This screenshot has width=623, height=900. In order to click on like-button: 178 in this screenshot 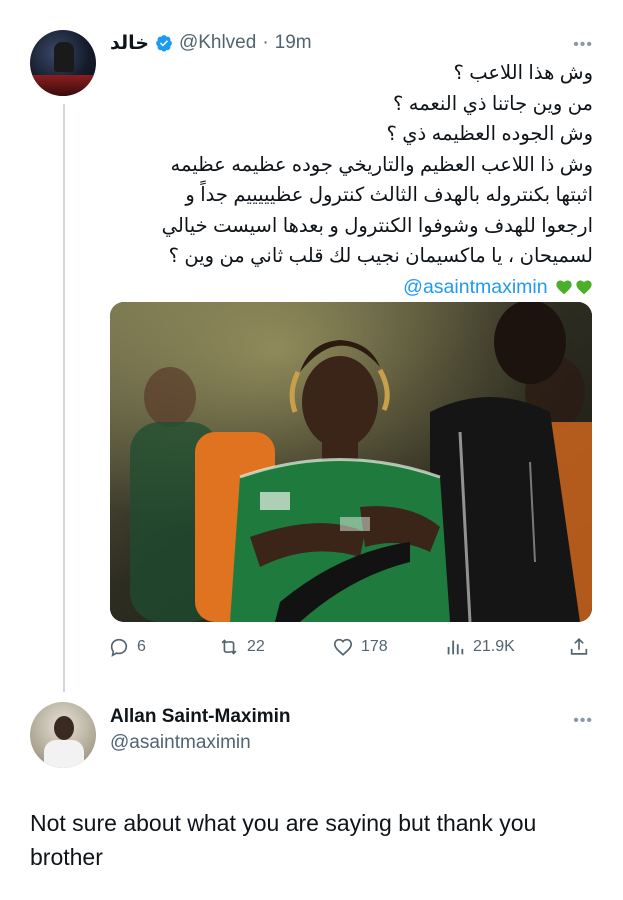, I will do `click(360, 647)`.